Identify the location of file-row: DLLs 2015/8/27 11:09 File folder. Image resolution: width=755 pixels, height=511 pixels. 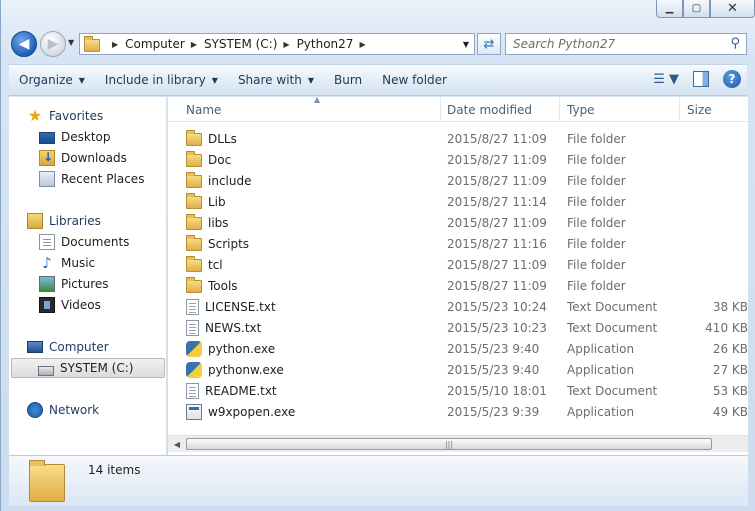
(458, 138).